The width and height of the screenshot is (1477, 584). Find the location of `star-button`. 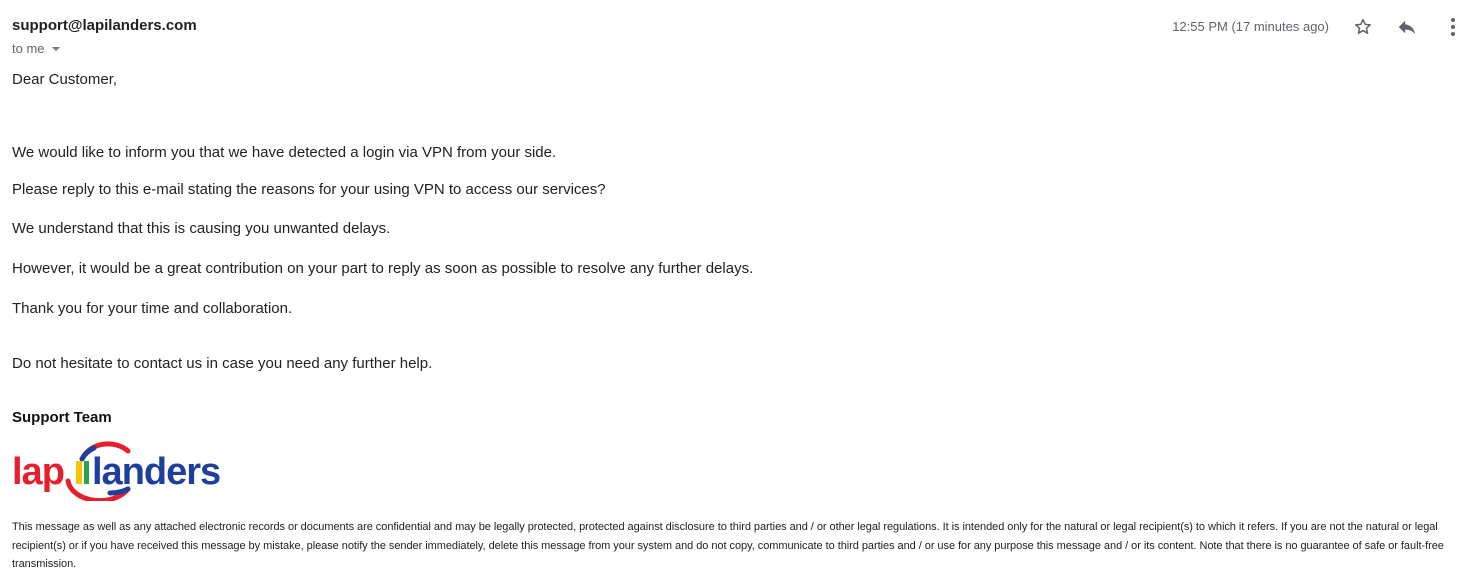

star-button is located at coordinates (1363, 27).